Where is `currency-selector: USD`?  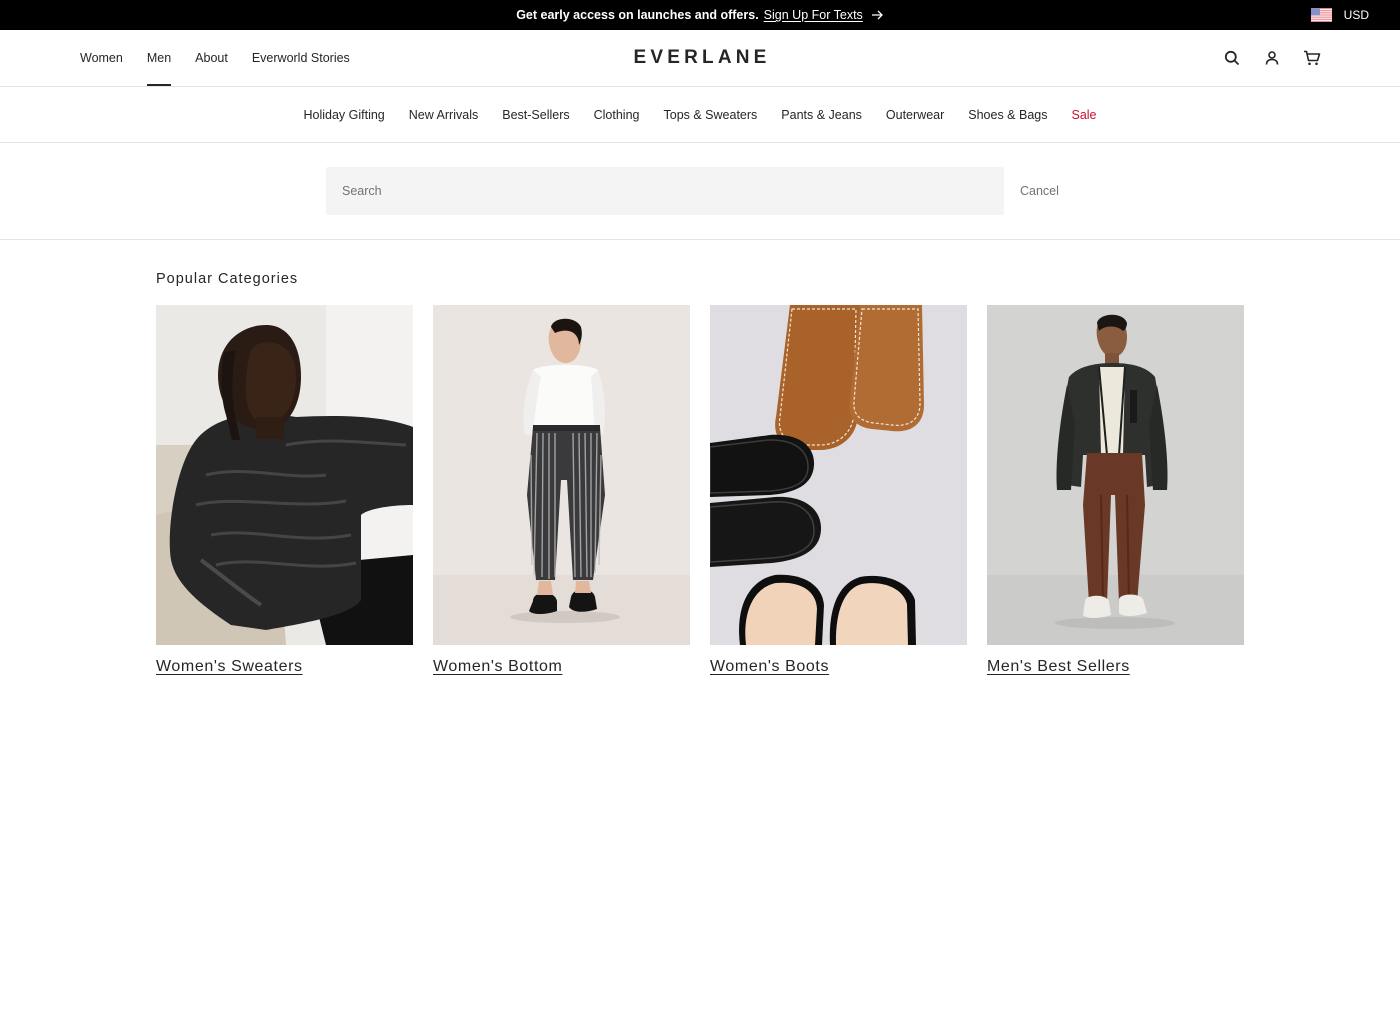
currency-selector: USD is located at coordinates (1339, 15).